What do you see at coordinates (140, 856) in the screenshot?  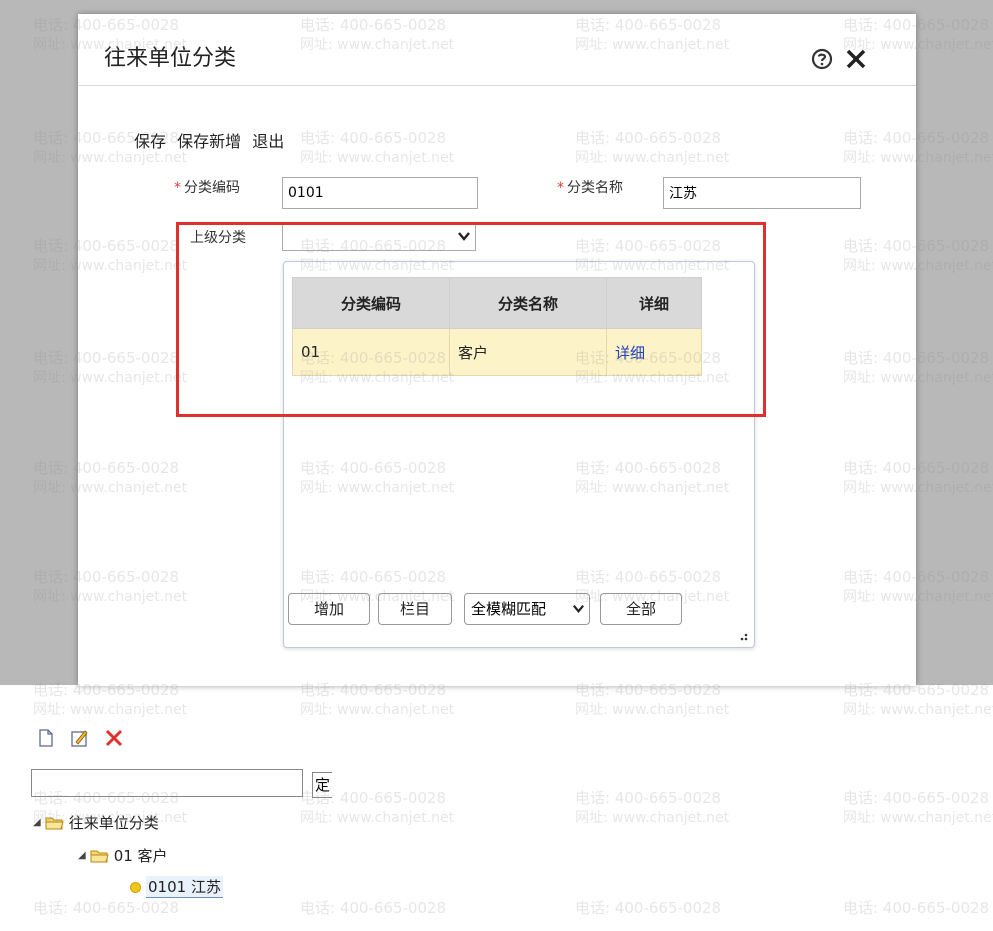 I see `tree-node-label: 01 客户` at bounding box center [140, 856].